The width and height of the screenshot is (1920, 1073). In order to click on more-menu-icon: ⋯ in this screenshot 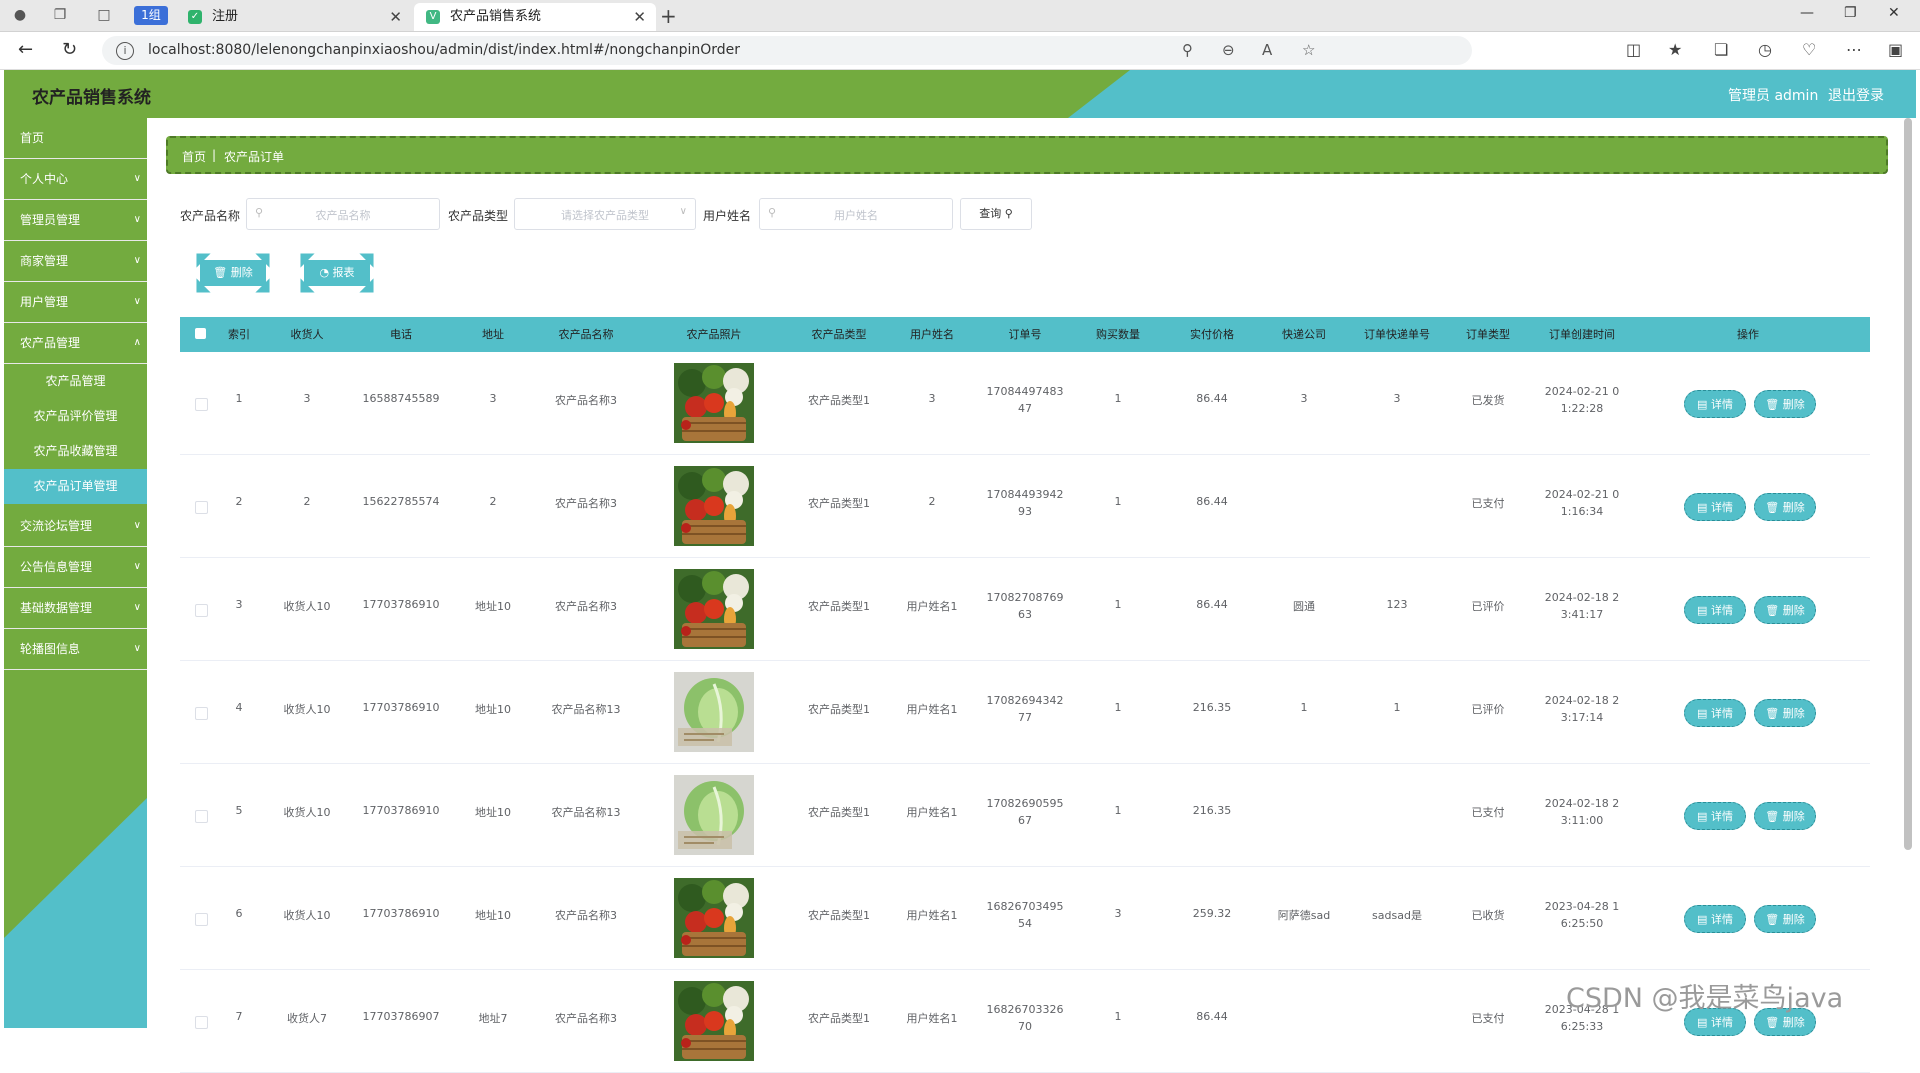, I will do `click(1854, 49)`.